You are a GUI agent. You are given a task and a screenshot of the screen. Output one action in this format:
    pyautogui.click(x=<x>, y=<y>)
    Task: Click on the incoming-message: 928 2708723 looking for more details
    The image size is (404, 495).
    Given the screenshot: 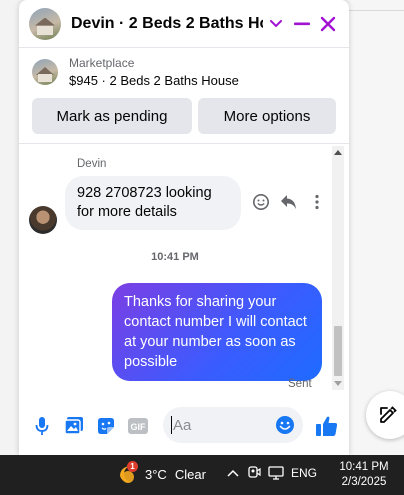 What is the action you would take?
    pyautogui.click(x=153, y=203)
    